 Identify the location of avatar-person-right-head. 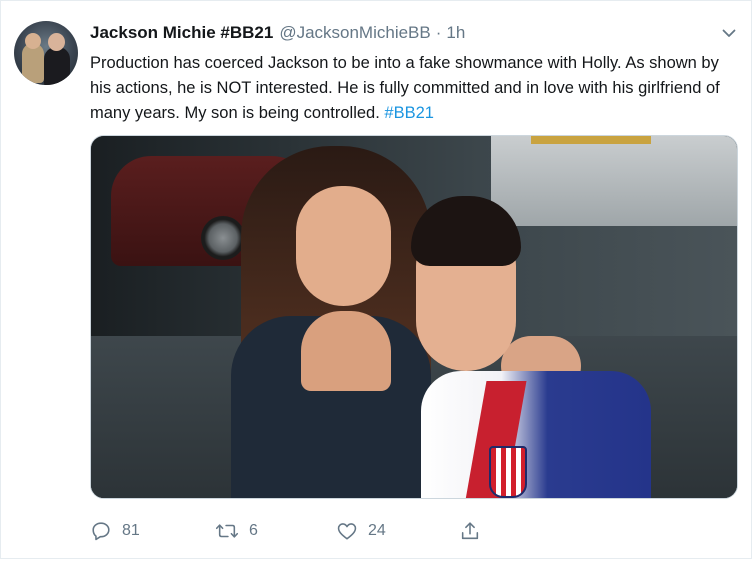
(56, 42).